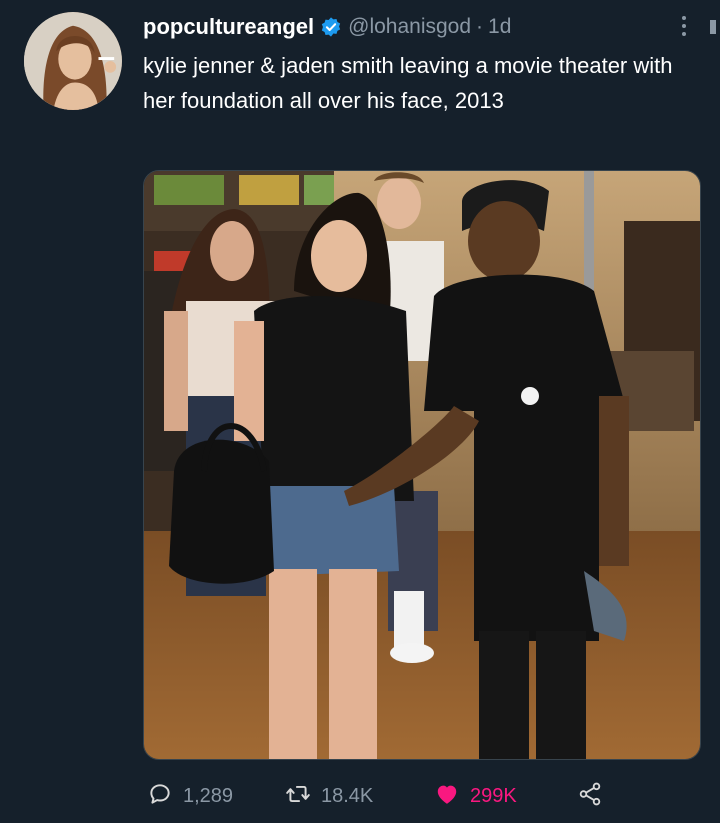 This screenshot has height=823, width=720. What do you see at coordinates (447, 796) in the screenshot?
I see `heart-icon` at bounding box center [447, 796].